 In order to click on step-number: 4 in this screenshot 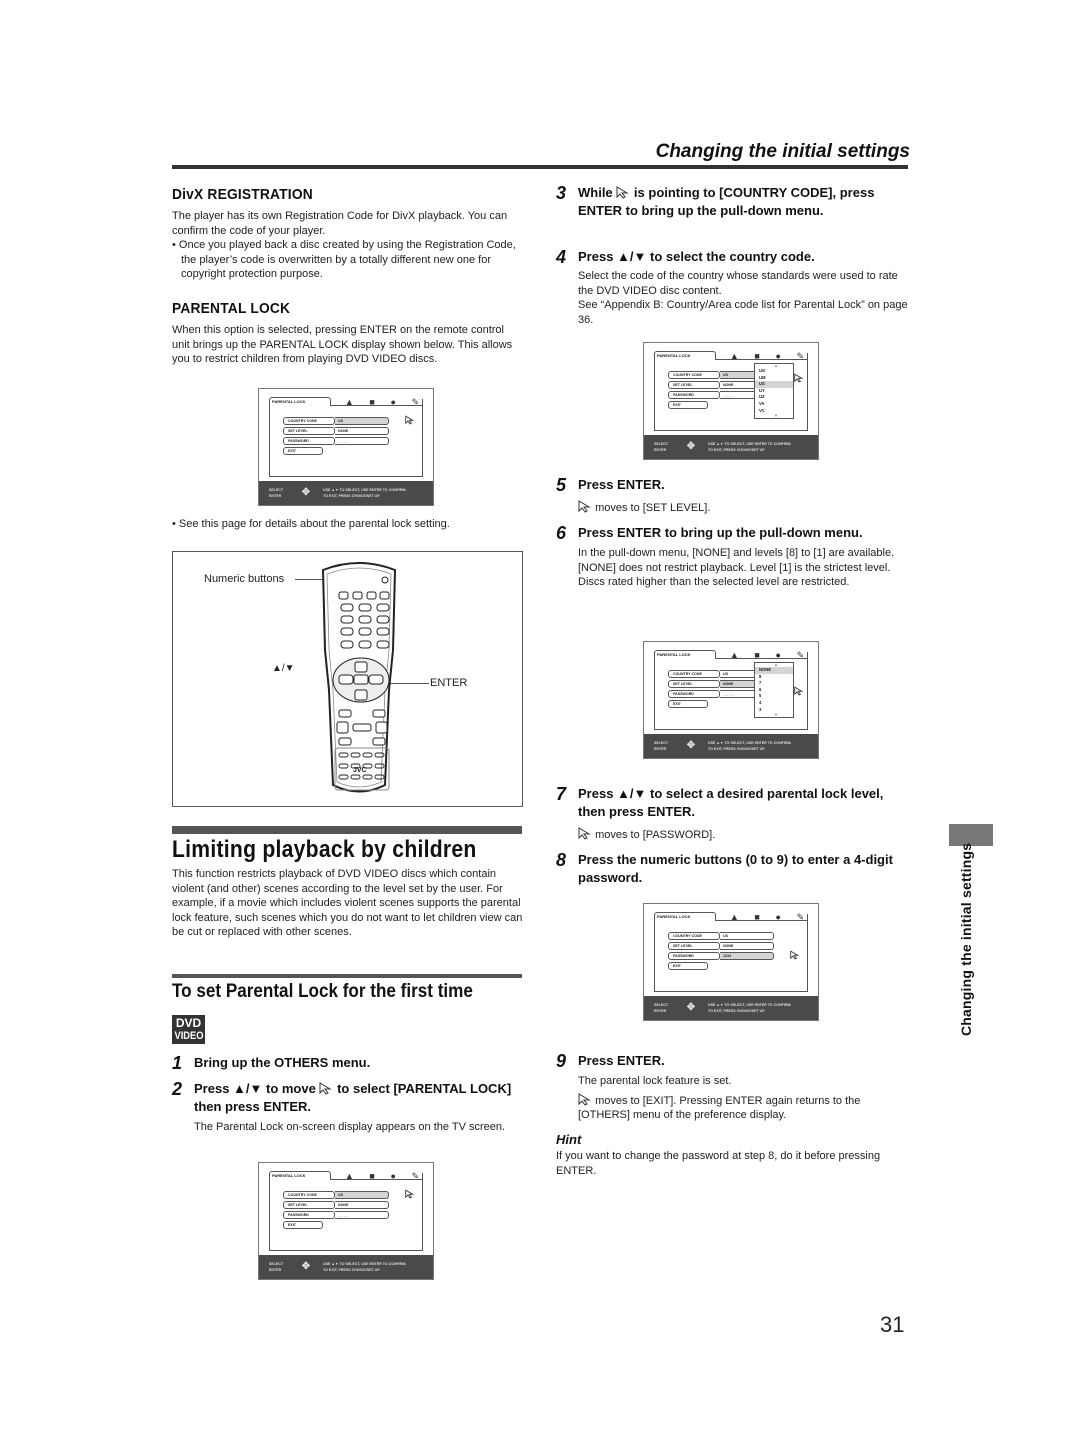, I will do `click(561, 257)`.